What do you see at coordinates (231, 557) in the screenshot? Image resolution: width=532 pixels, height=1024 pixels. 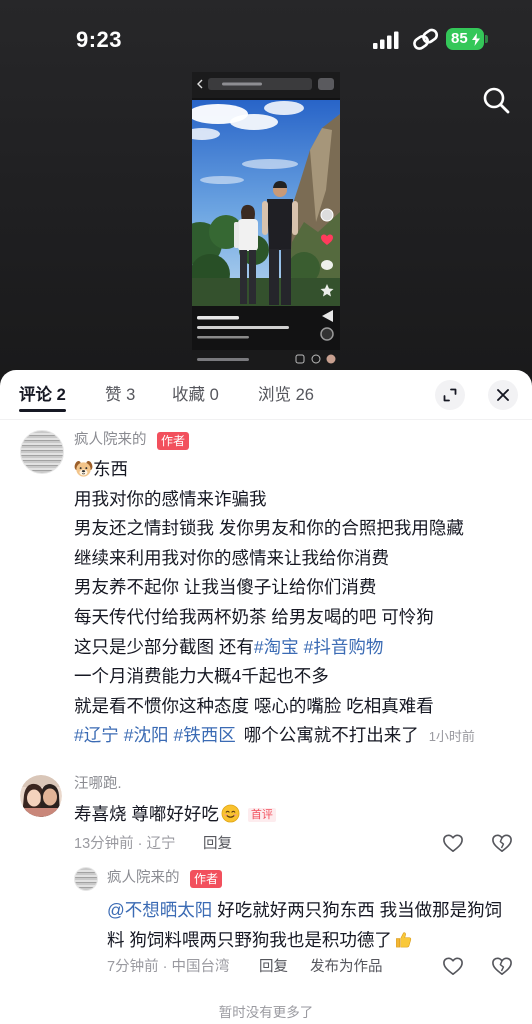 I see `comment-text: 继续来利用我对你的感情来让我给你消费` at bounding box center [231, 557].